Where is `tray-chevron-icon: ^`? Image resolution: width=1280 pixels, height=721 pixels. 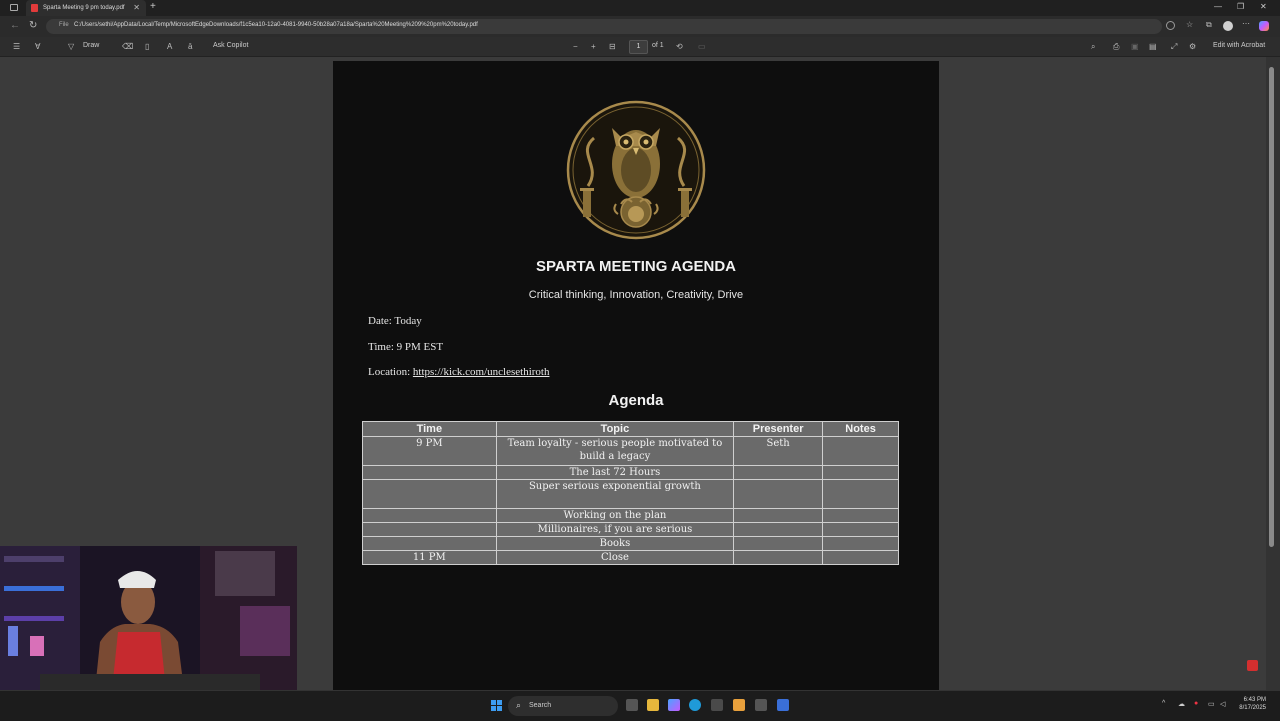 tray-chevron-icon: ^ is located at coordinates (1163, 703).